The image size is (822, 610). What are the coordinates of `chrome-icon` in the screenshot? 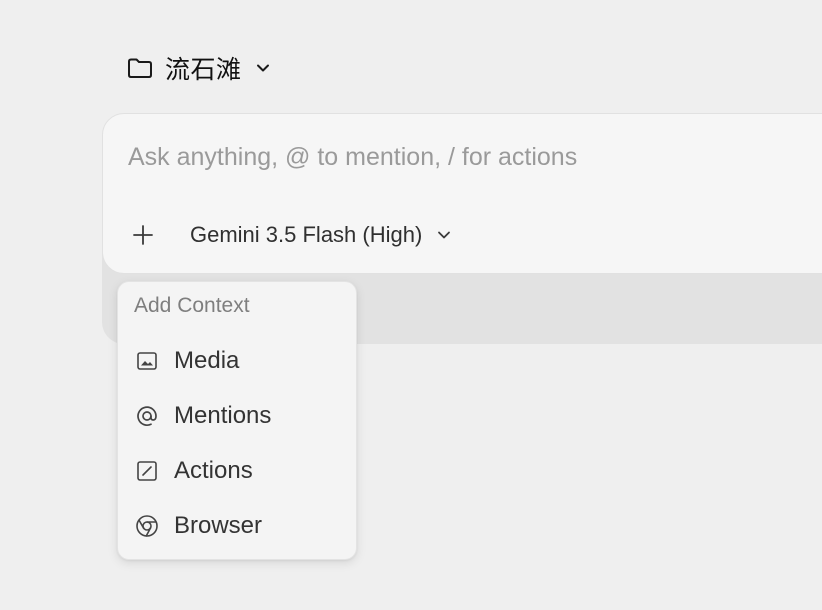 It's located at (147, 526).